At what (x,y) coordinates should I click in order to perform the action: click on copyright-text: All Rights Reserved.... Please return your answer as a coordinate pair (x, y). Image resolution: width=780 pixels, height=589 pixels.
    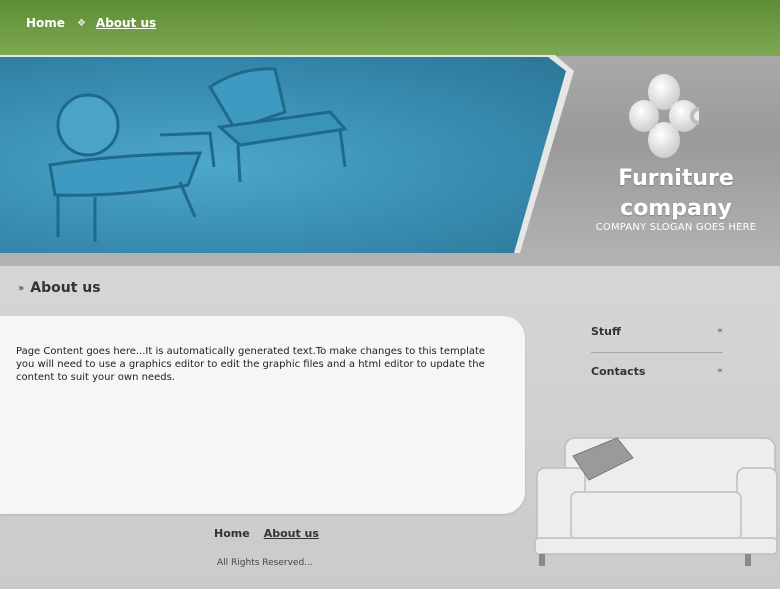
    Looking at the image, I should click on (265, 563).